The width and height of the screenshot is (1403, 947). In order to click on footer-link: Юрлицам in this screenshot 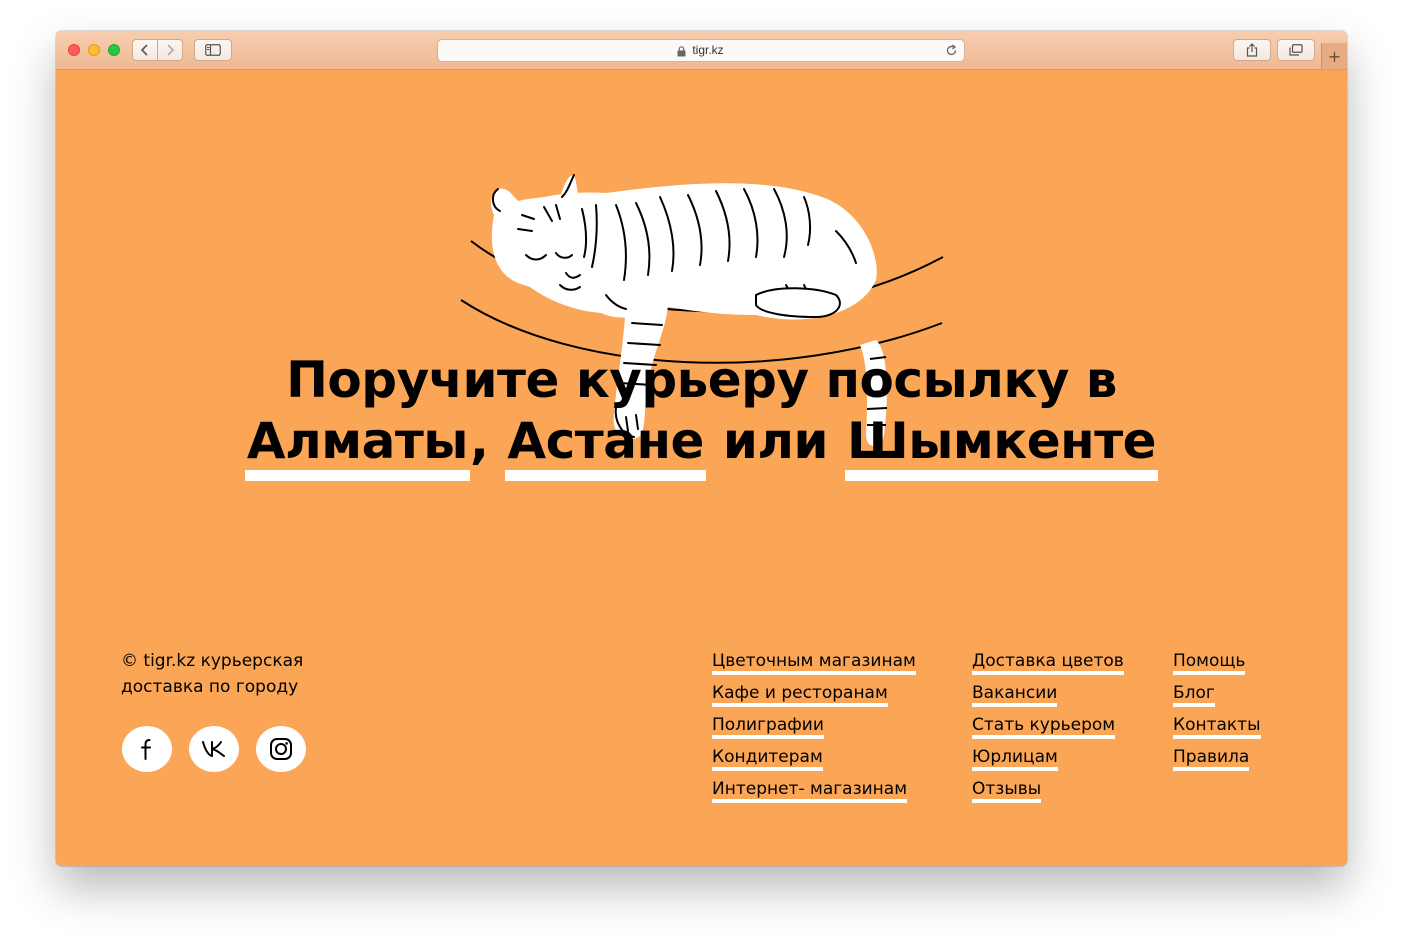, I will do `click(1048, 758)`.